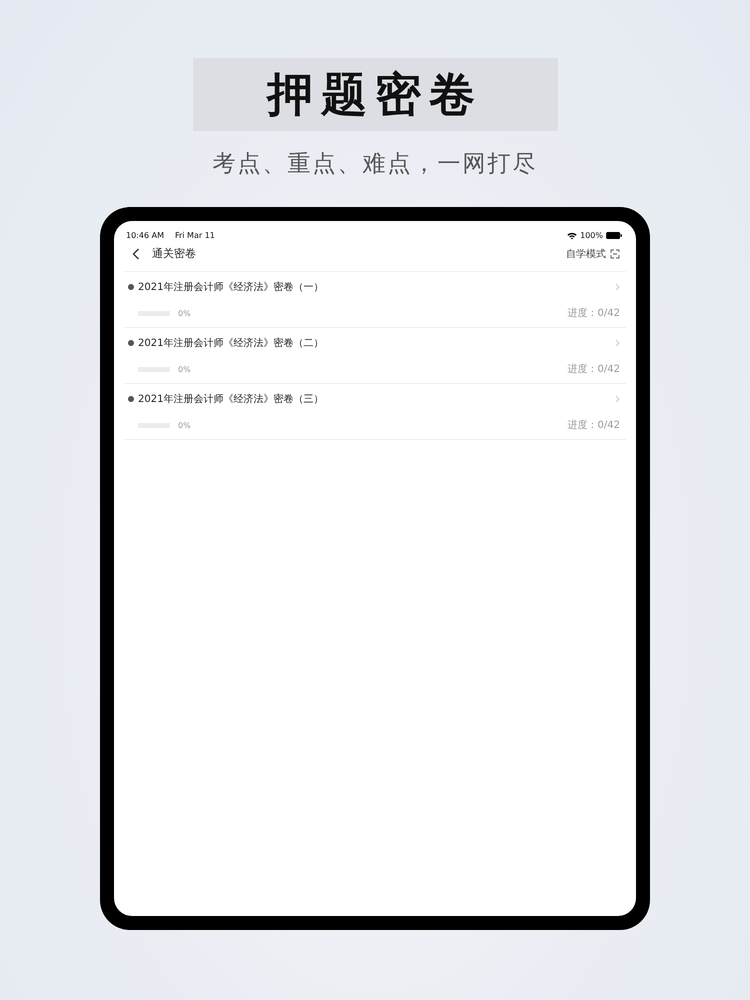  Describe the element at coordinates (375, 300) in the screenshot. I see `paper-card: 2021年注册会计师《经济法》密卷（一） 0% 进度：0/42` at that location.